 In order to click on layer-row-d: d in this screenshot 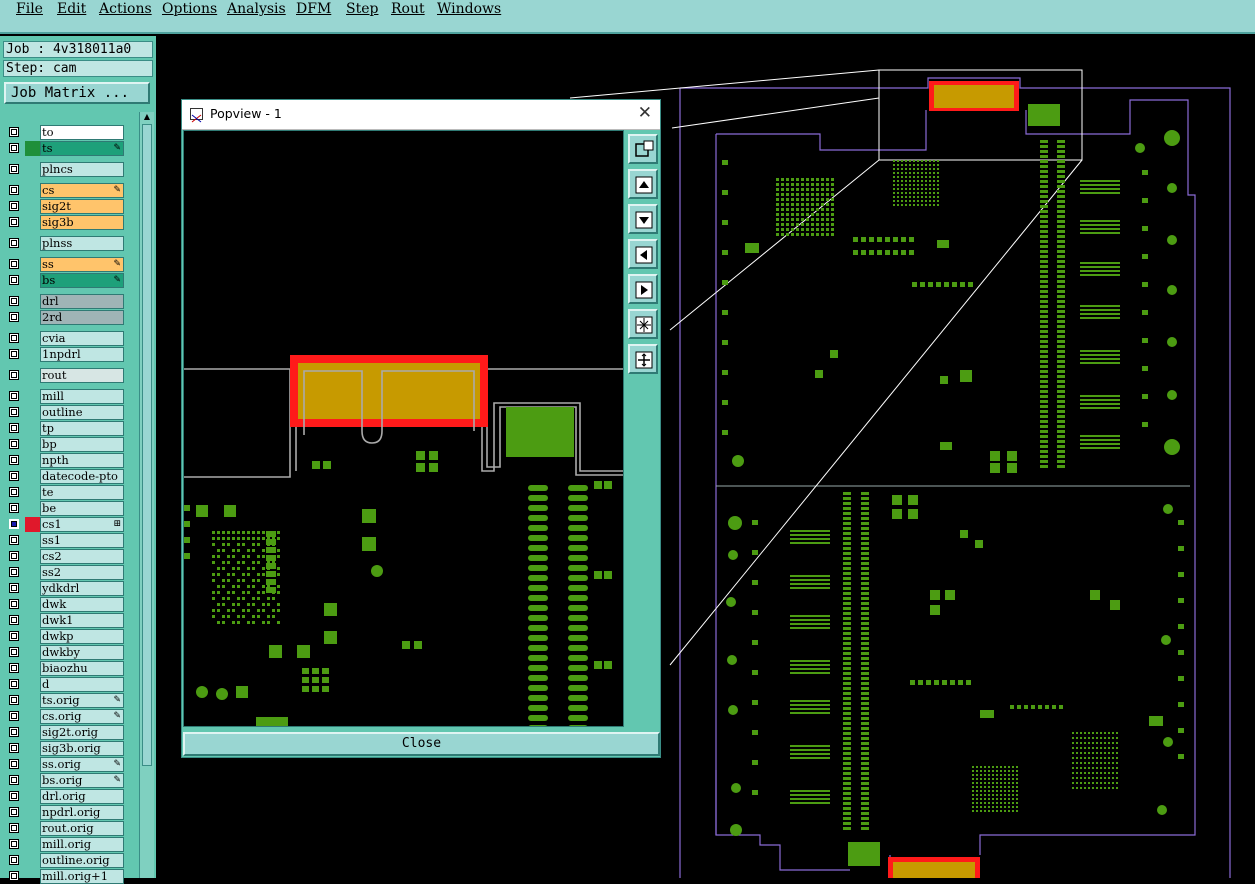, I will do `click(66, 684)`.